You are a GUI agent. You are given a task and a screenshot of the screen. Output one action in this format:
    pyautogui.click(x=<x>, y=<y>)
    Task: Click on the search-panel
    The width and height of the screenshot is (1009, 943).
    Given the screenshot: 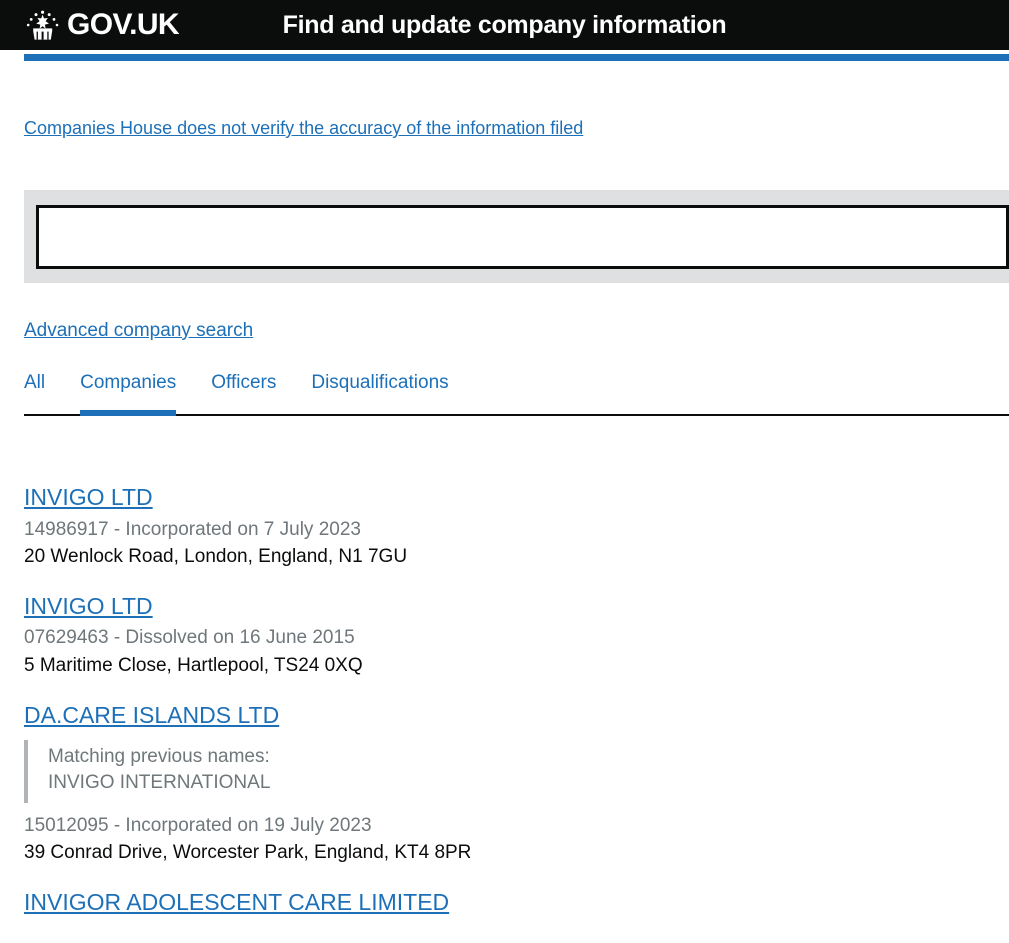 What is the action you would take?
    pyautogui.click(x=516, y=236)
    